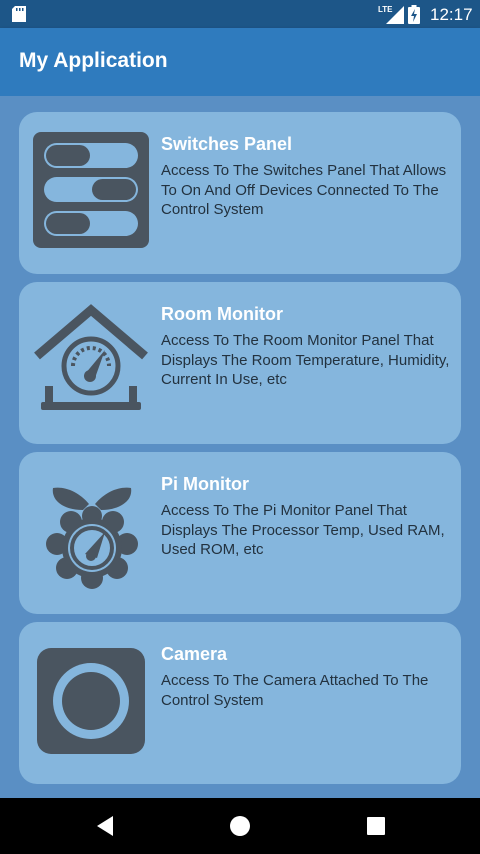  I want to click on room-monitor-icon, so click(91, 357).